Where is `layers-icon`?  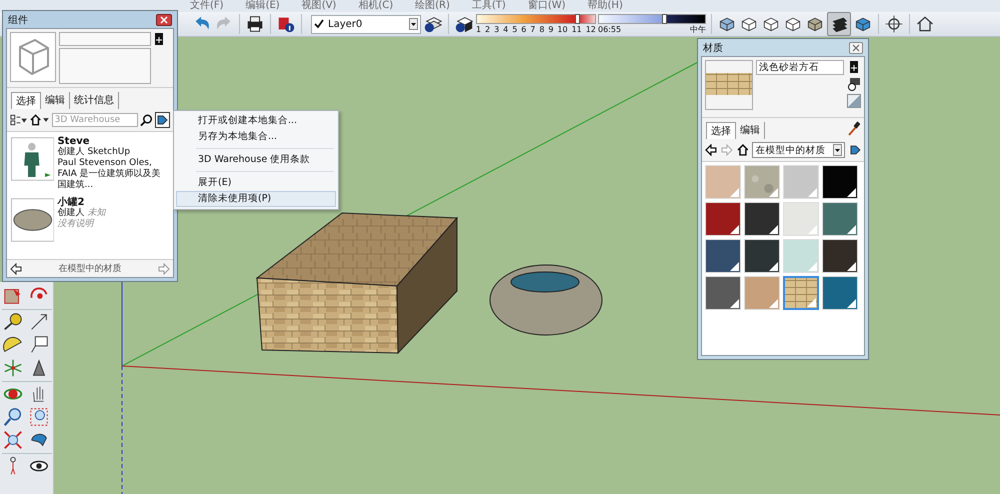
layers-icon is located at coordinates (433, 24).